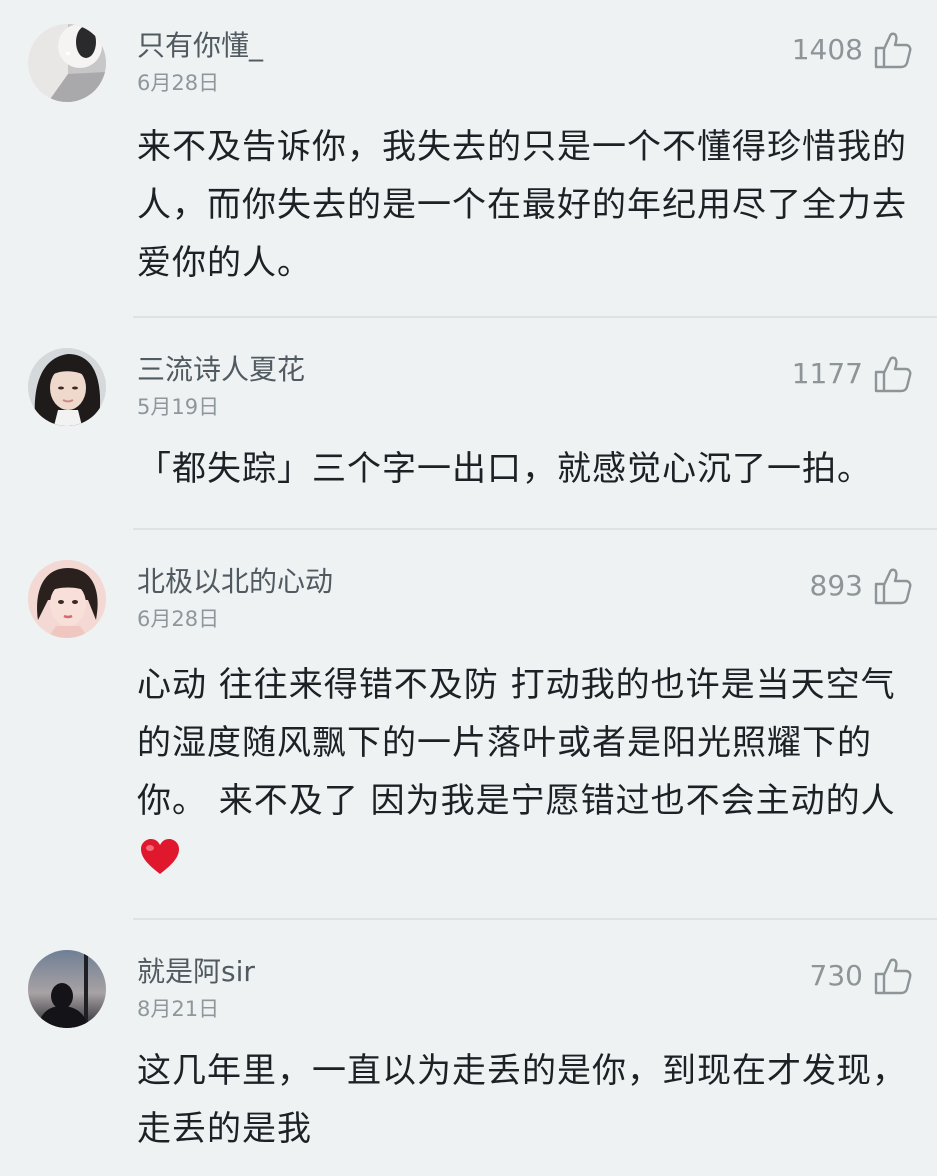  What do you see at coordinates (178, 1009) in the screenshot?
I see `comment-date: 8月21日` at bounding box center [178, 1009].